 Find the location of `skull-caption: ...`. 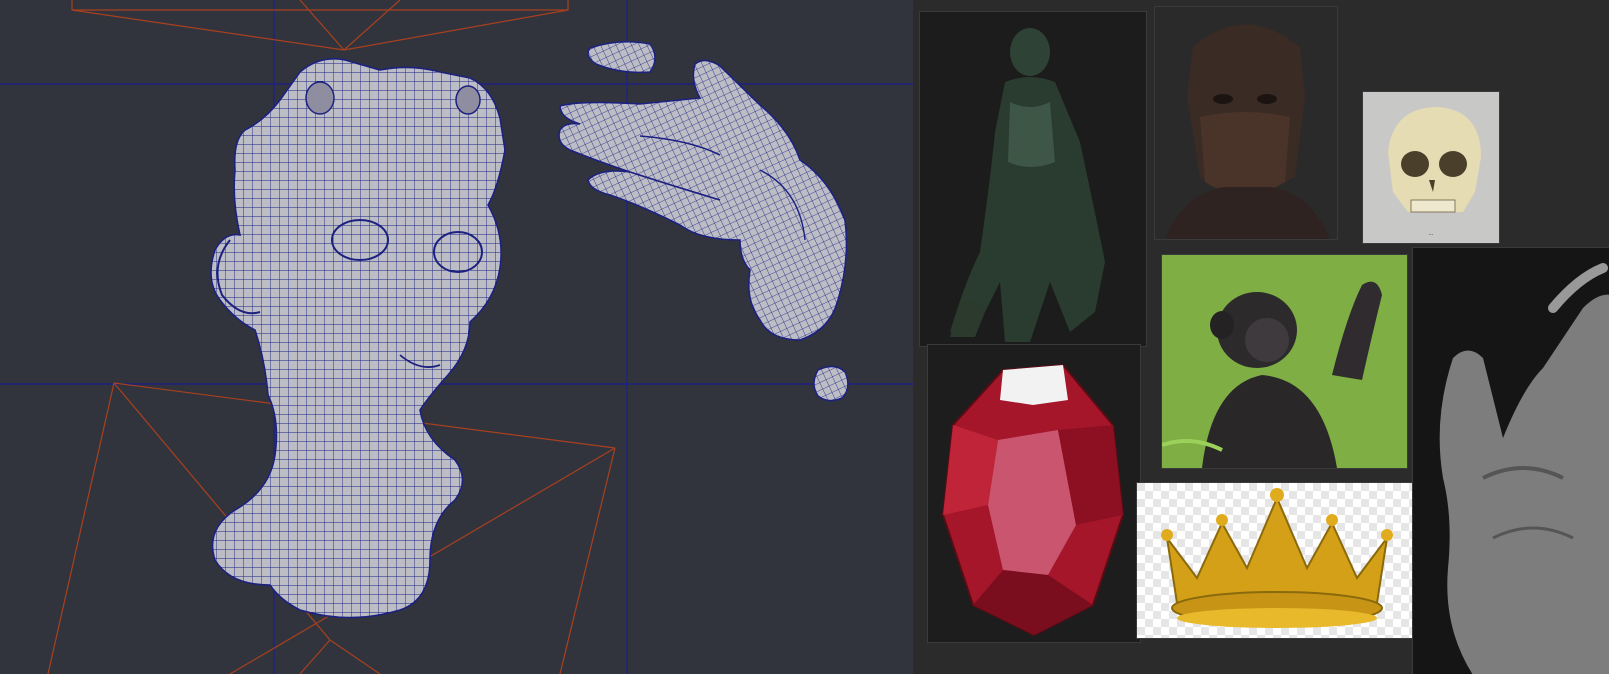

skull-caption: ... is located at coordinates (1431, 234).